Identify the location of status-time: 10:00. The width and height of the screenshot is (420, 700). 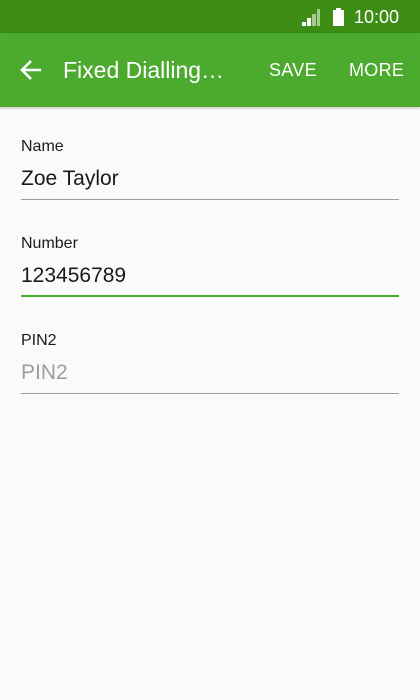
(377, 17).